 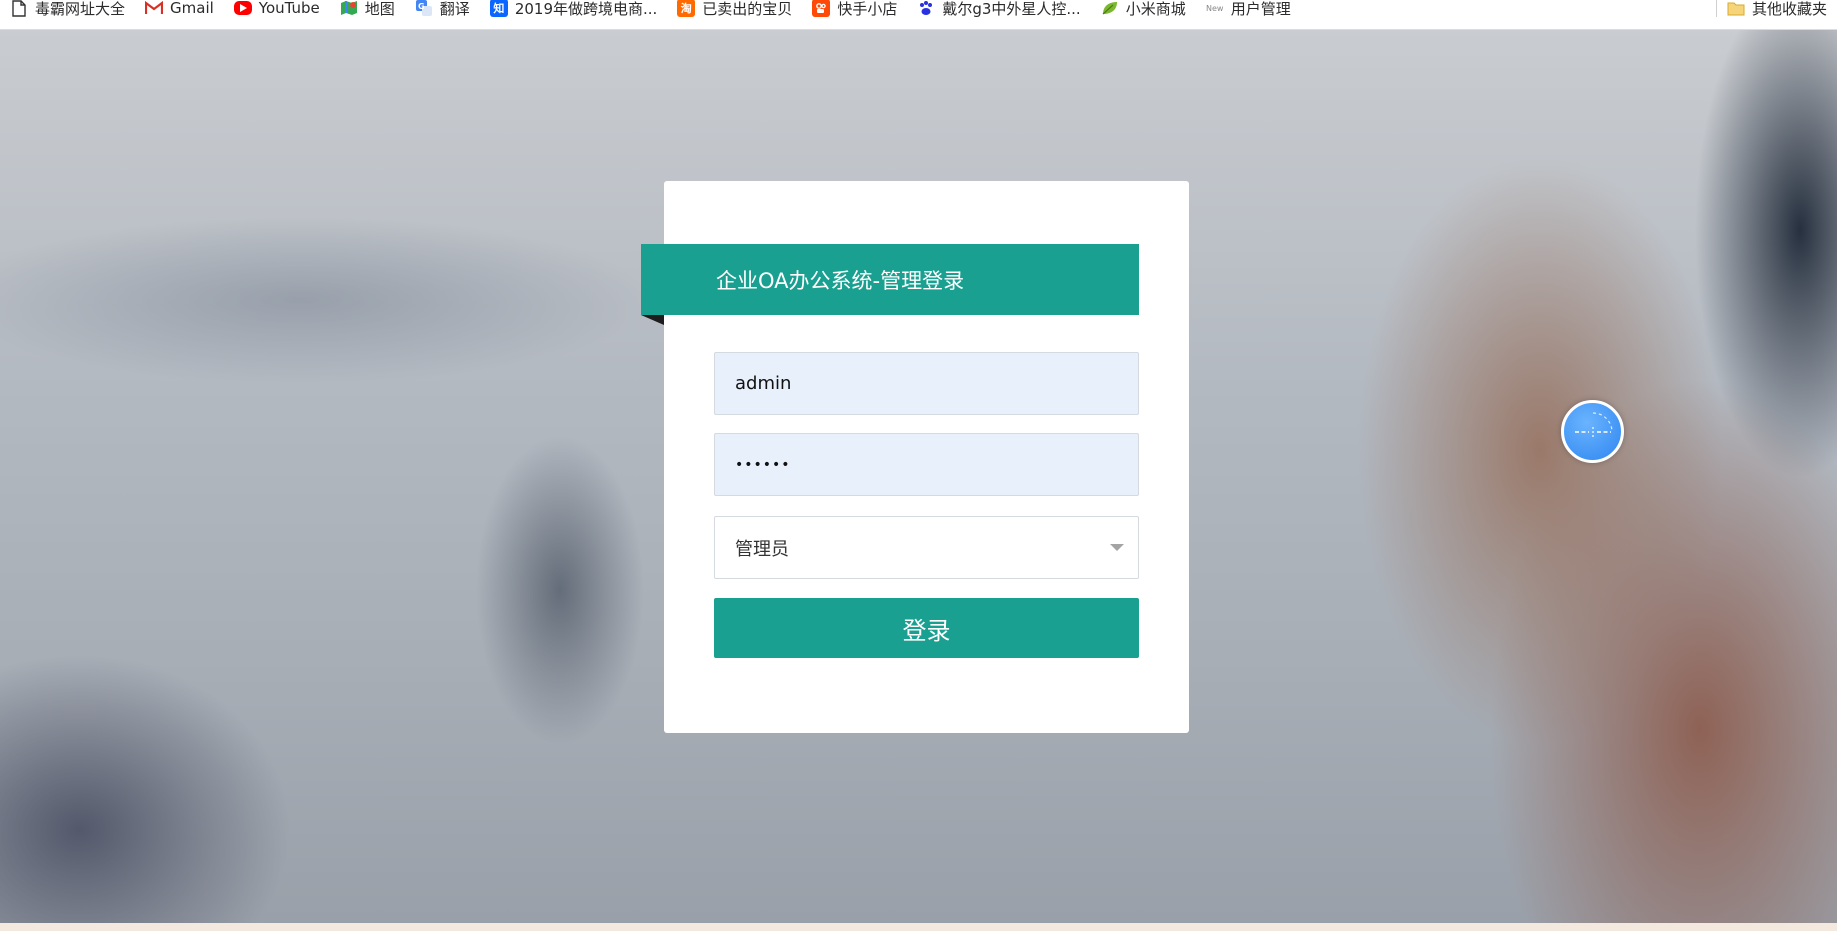 I want to click on bookmark-label: 毒霸网址大全, so click(x=80, y=9).